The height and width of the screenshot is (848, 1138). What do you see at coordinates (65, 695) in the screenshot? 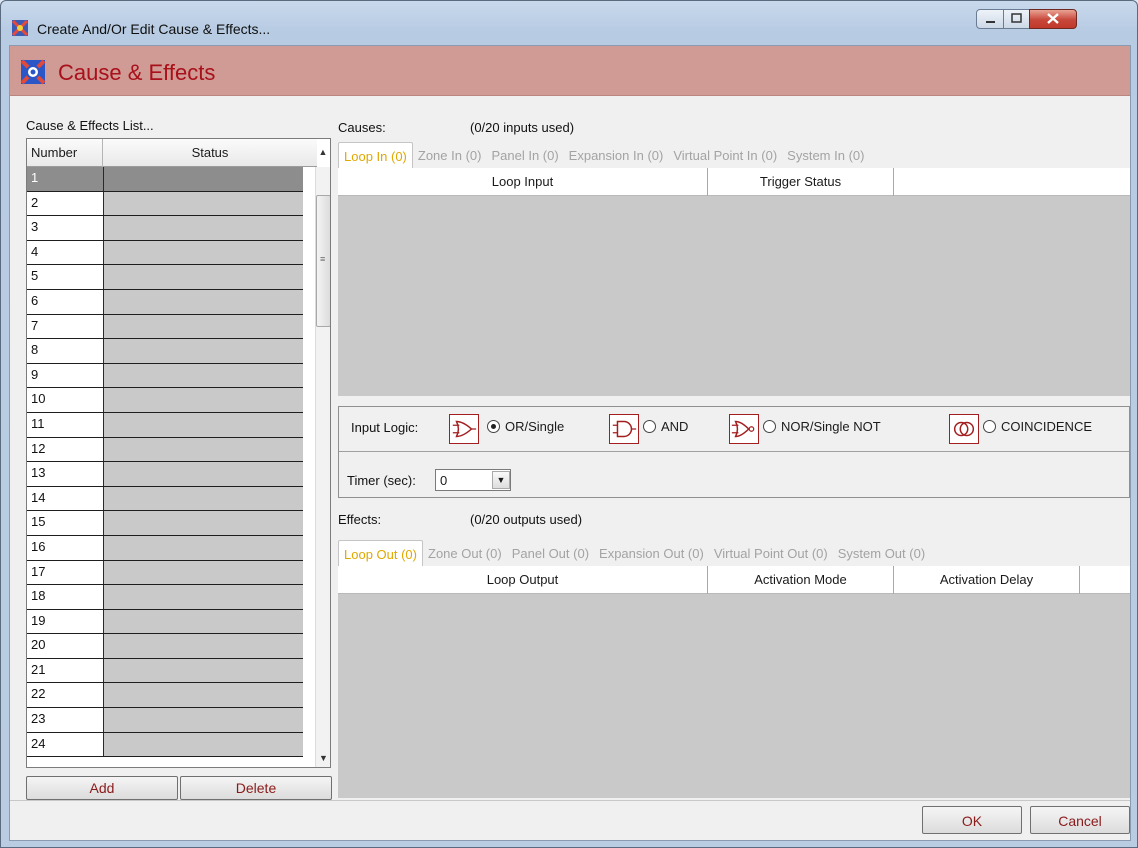
I see `row-number: 22` at bounding box center [65, 695].